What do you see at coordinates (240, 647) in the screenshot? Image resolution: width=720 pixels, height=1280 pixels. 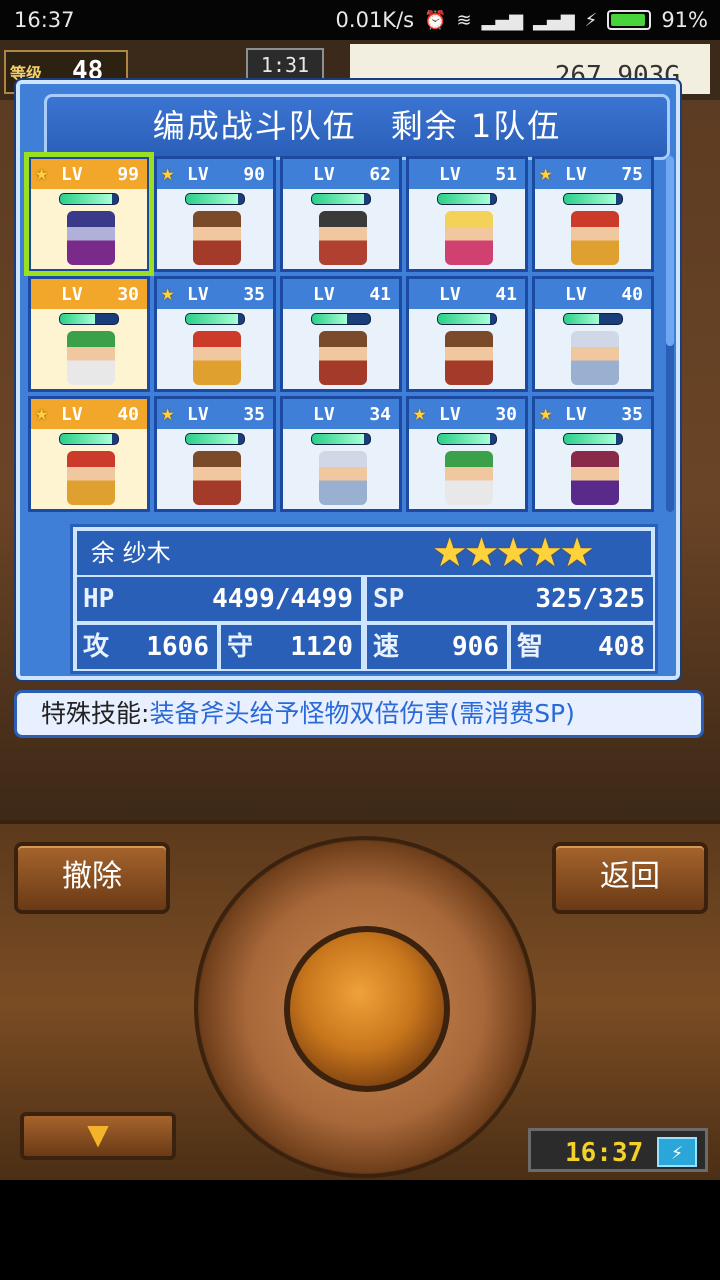 I see `defense-label: 守` at bounding box center [240, 647].